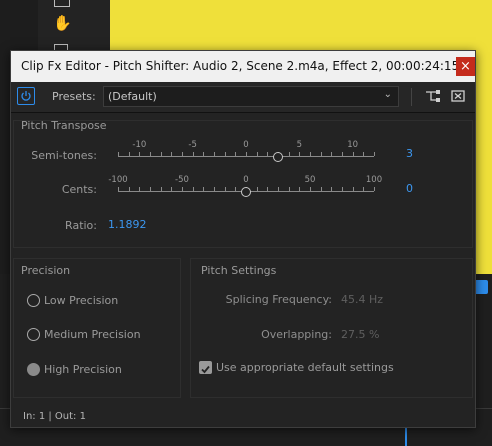  I want to click on pitch-settings-title: Pitch Settings, so click(239, 270).